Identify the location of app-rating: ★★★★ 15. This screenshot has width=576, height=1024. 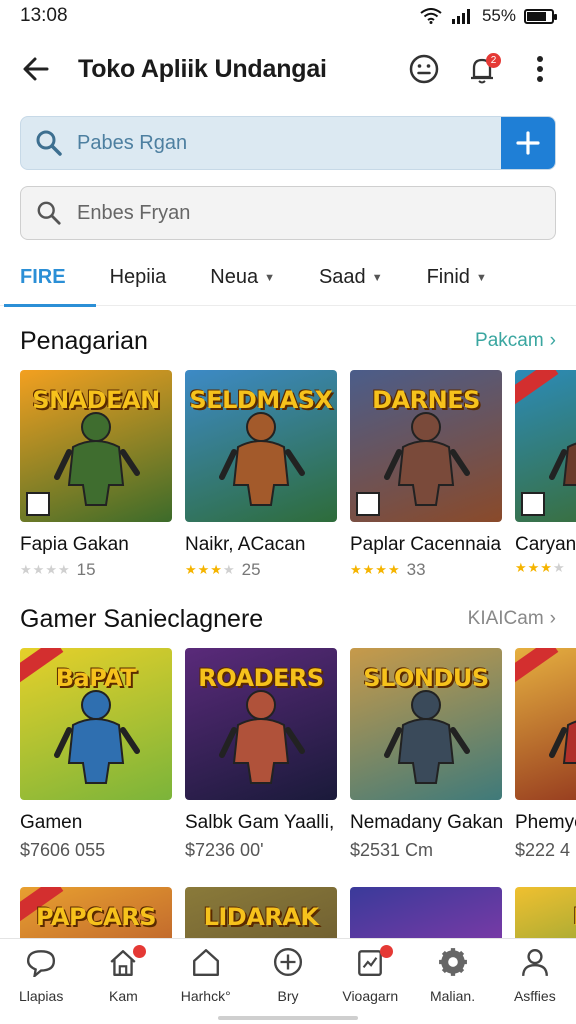
(96, 570).